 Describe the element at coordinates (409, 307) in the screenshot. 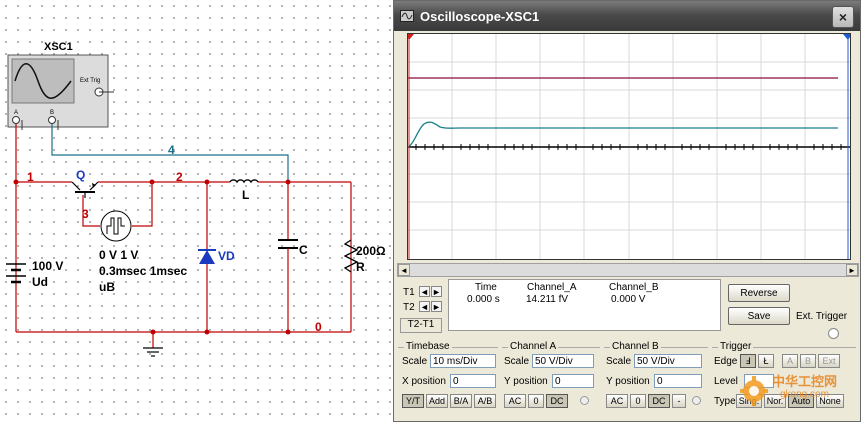

I see `t2-label: T2` at that location.